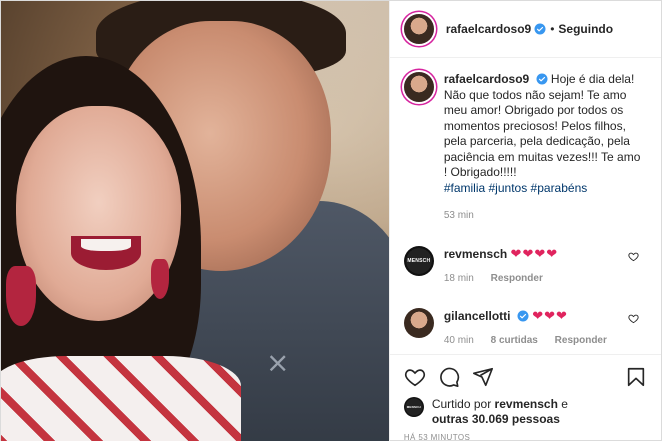  I want to click on caption-username: rafaelcardoso9, so click(486, 79).